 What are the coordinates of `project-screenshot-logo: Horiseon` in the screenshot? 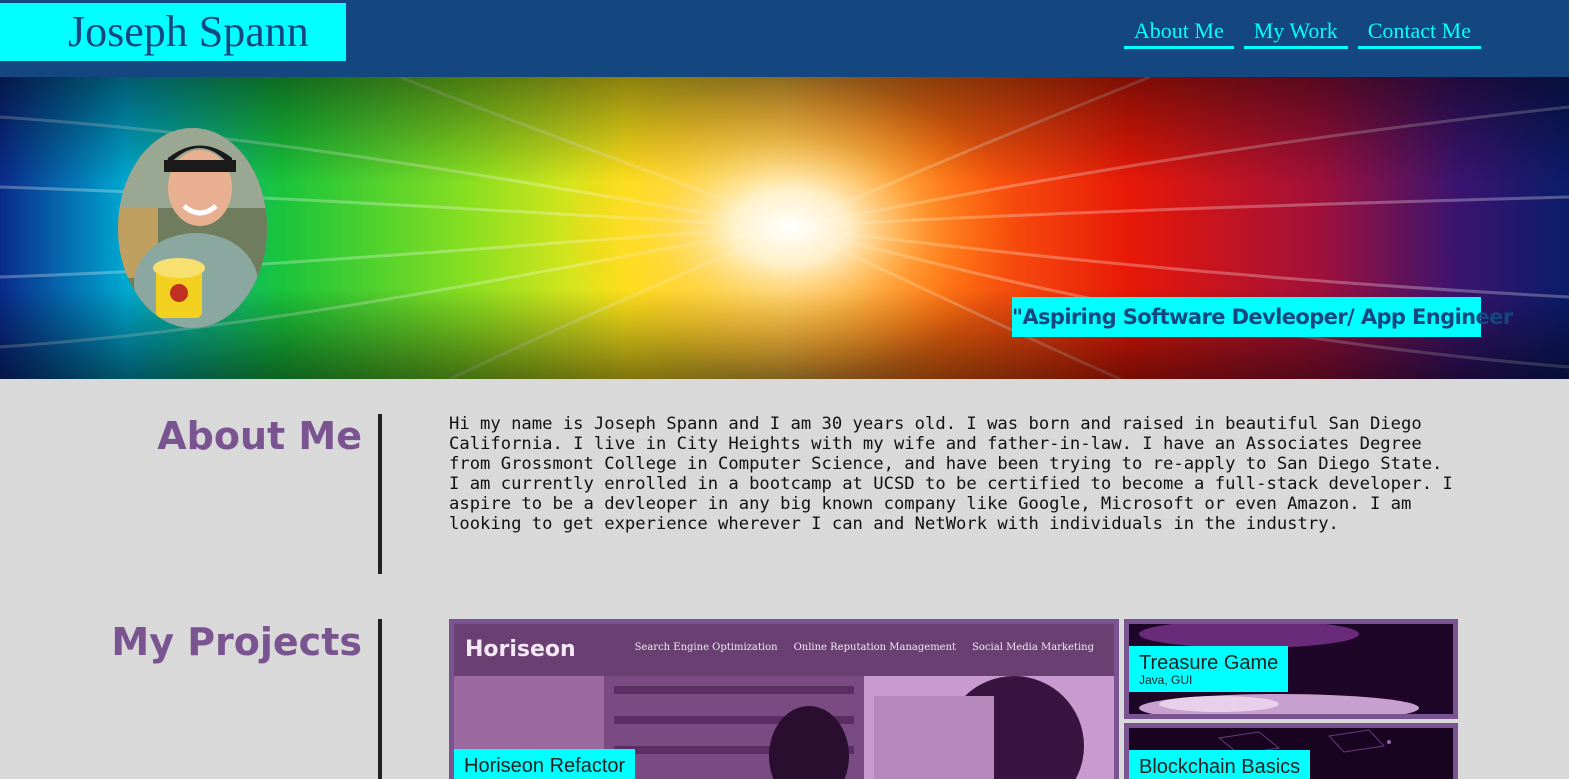 It's located at (520, 649).